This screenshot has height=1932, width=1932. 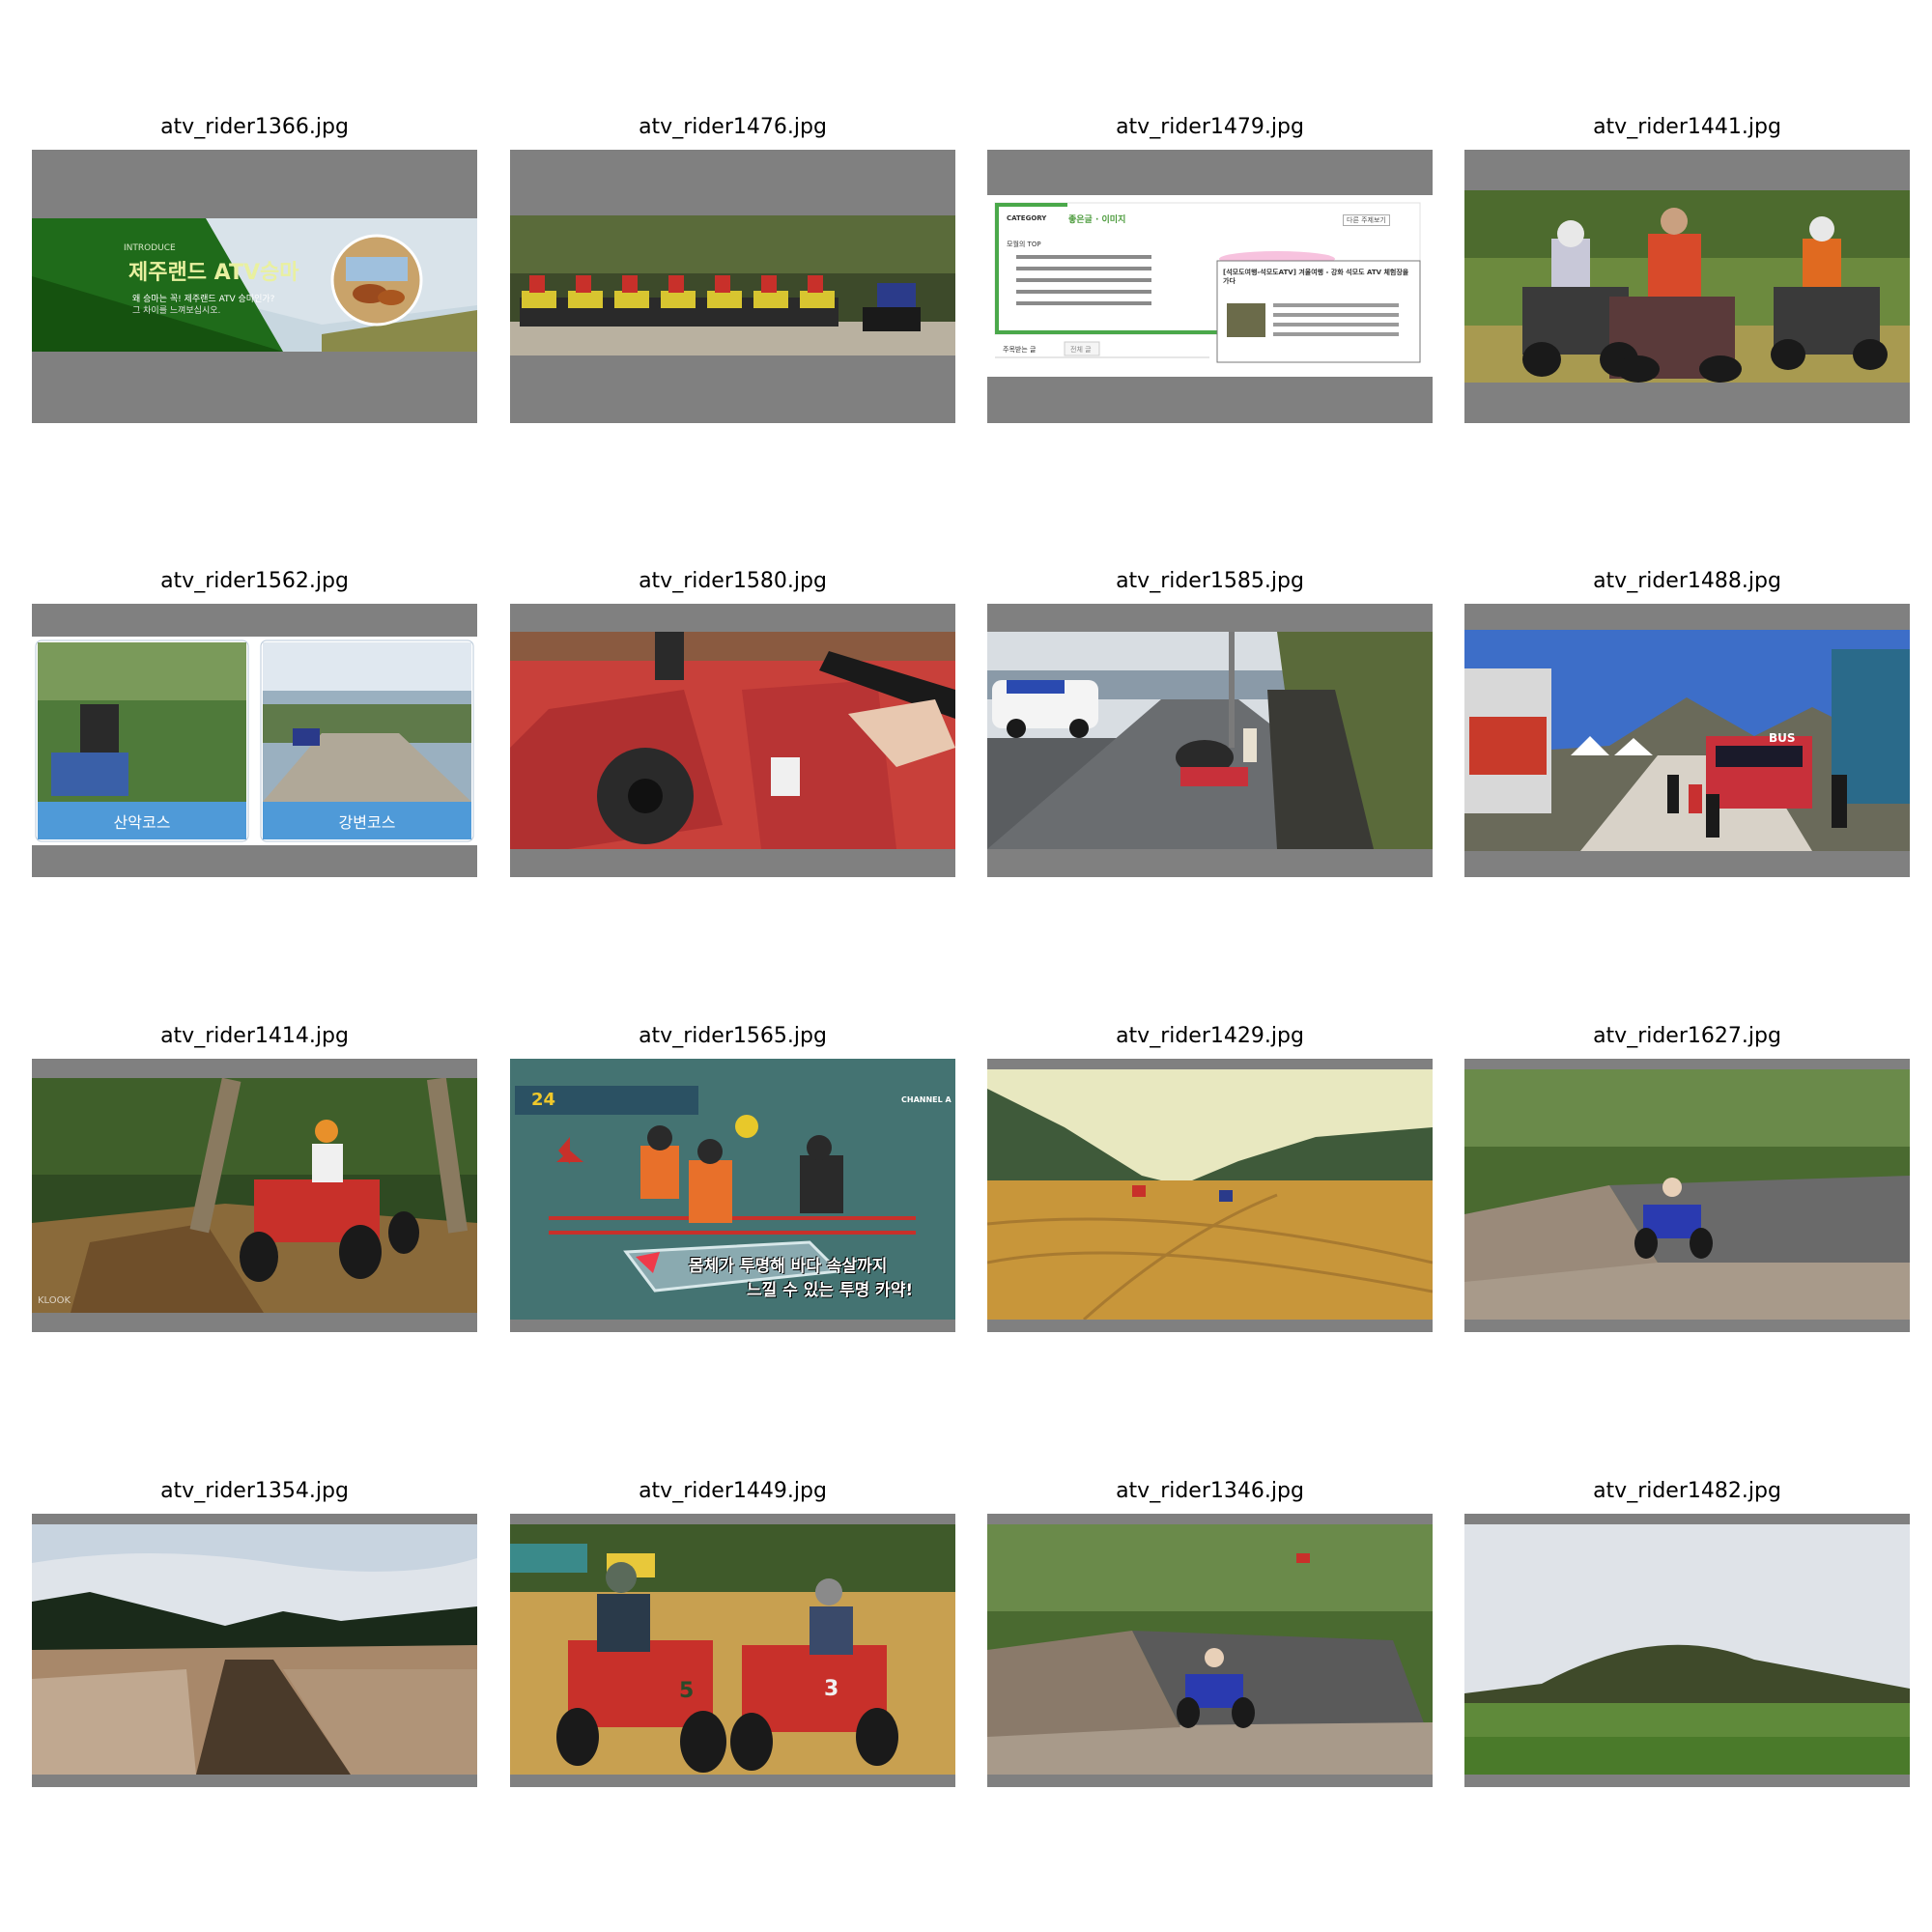 I want to click on top-posts-label: 모월의 TOP, so click(x=1024, y=244).